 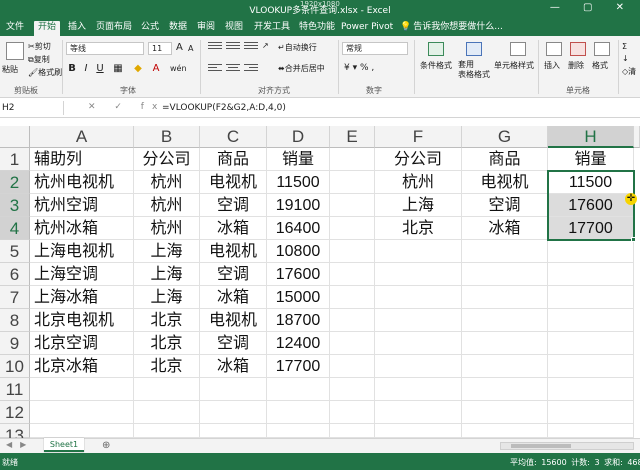 What do you see at coordinates (352, 182) in the screenshot?
I see `cell-e2` at bounding box center [352, 182].